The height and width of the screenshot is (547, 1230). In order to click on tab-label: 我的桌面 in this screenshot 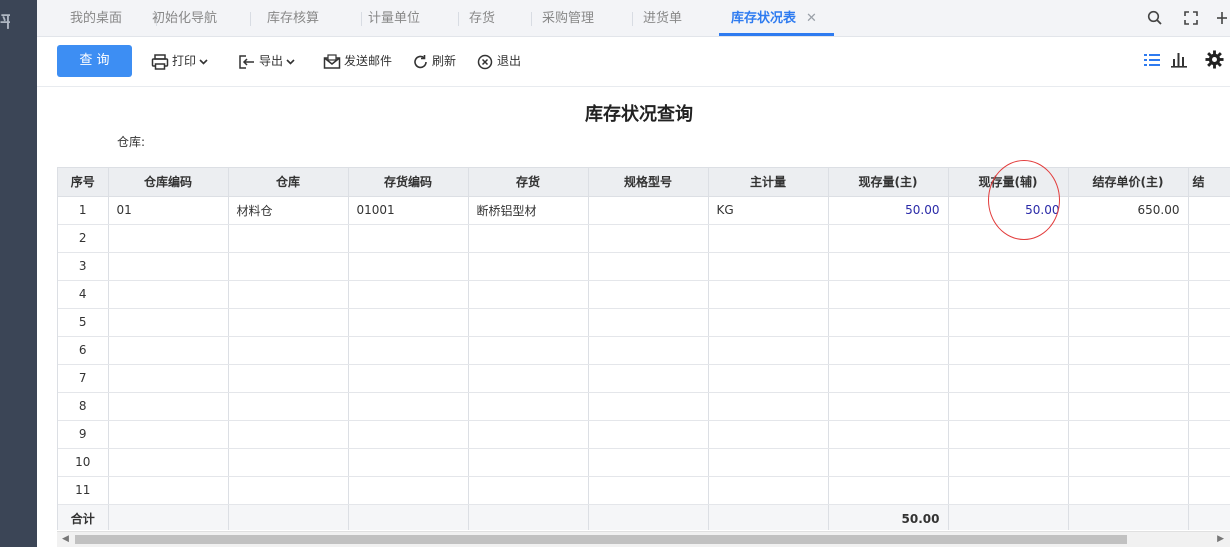, I will do `click(96, 18)`.